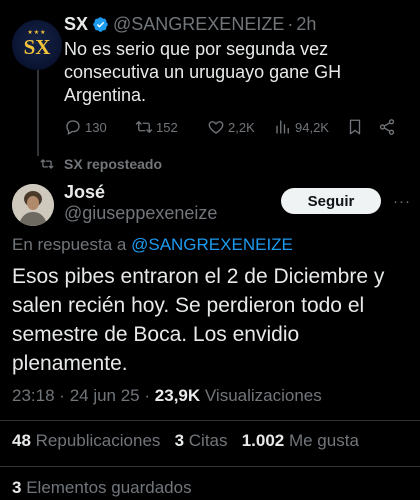  I want to click on more-icon: ···, so click(402, 201).